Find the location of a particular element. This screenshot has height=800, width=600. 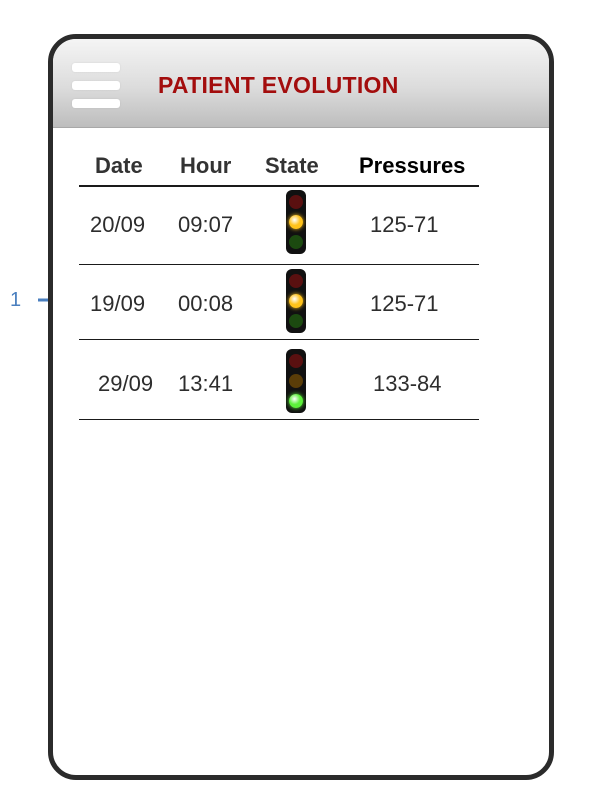

row-date: 20/09 is located at coordinates (118, 224).